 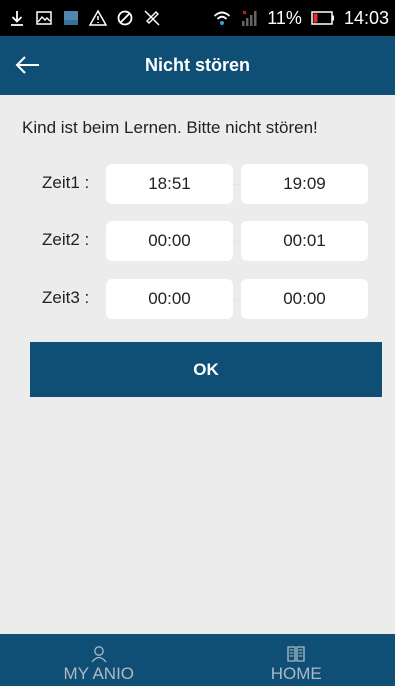 What do you see at coordinates (98, 17) in the screenshot?
I see `warning-icon` at bounding box center [98, 17].